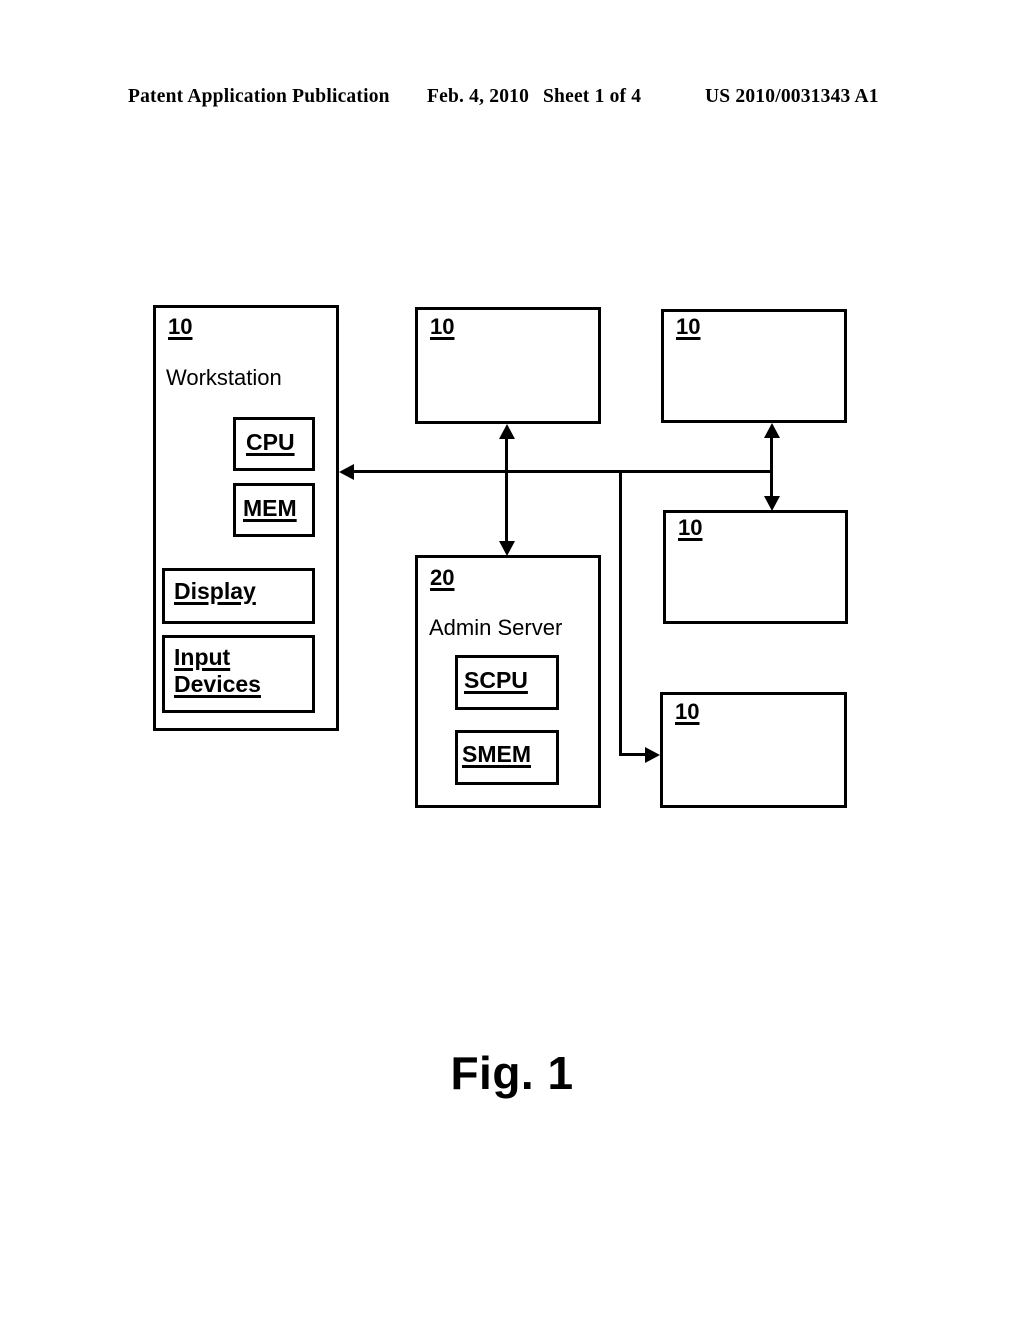 This screenshot has width=1024, height=1320. What do you see at coordinates (506, 431) in the screenshot?
I see `connector-arrow-to-top-middle-box` at bounding box center [506, 431].